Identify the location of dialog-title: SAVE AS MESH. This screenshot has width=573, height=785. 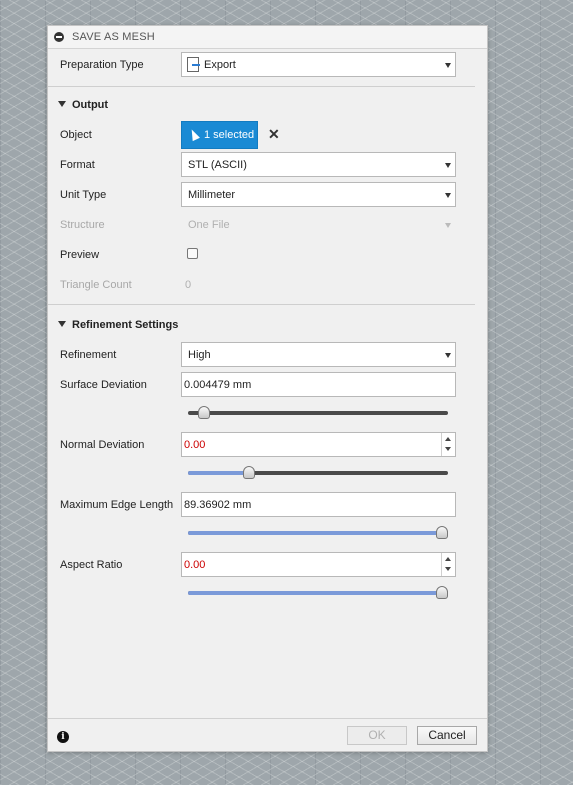
(113, 37).